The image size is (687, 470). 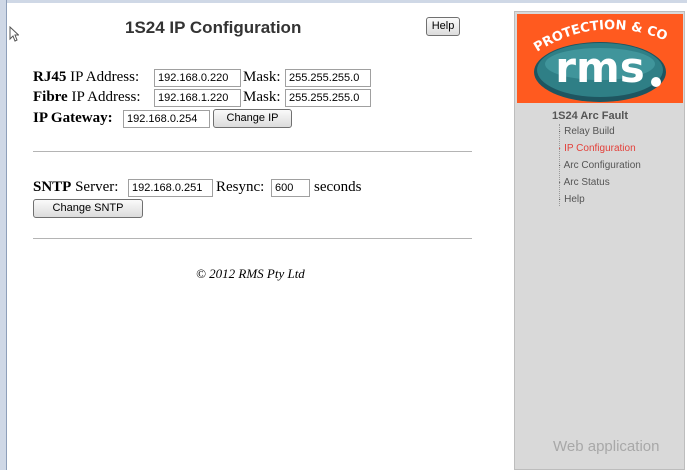 I want to click on nav-item-label: Relay Build, so click(x=589, y=131).